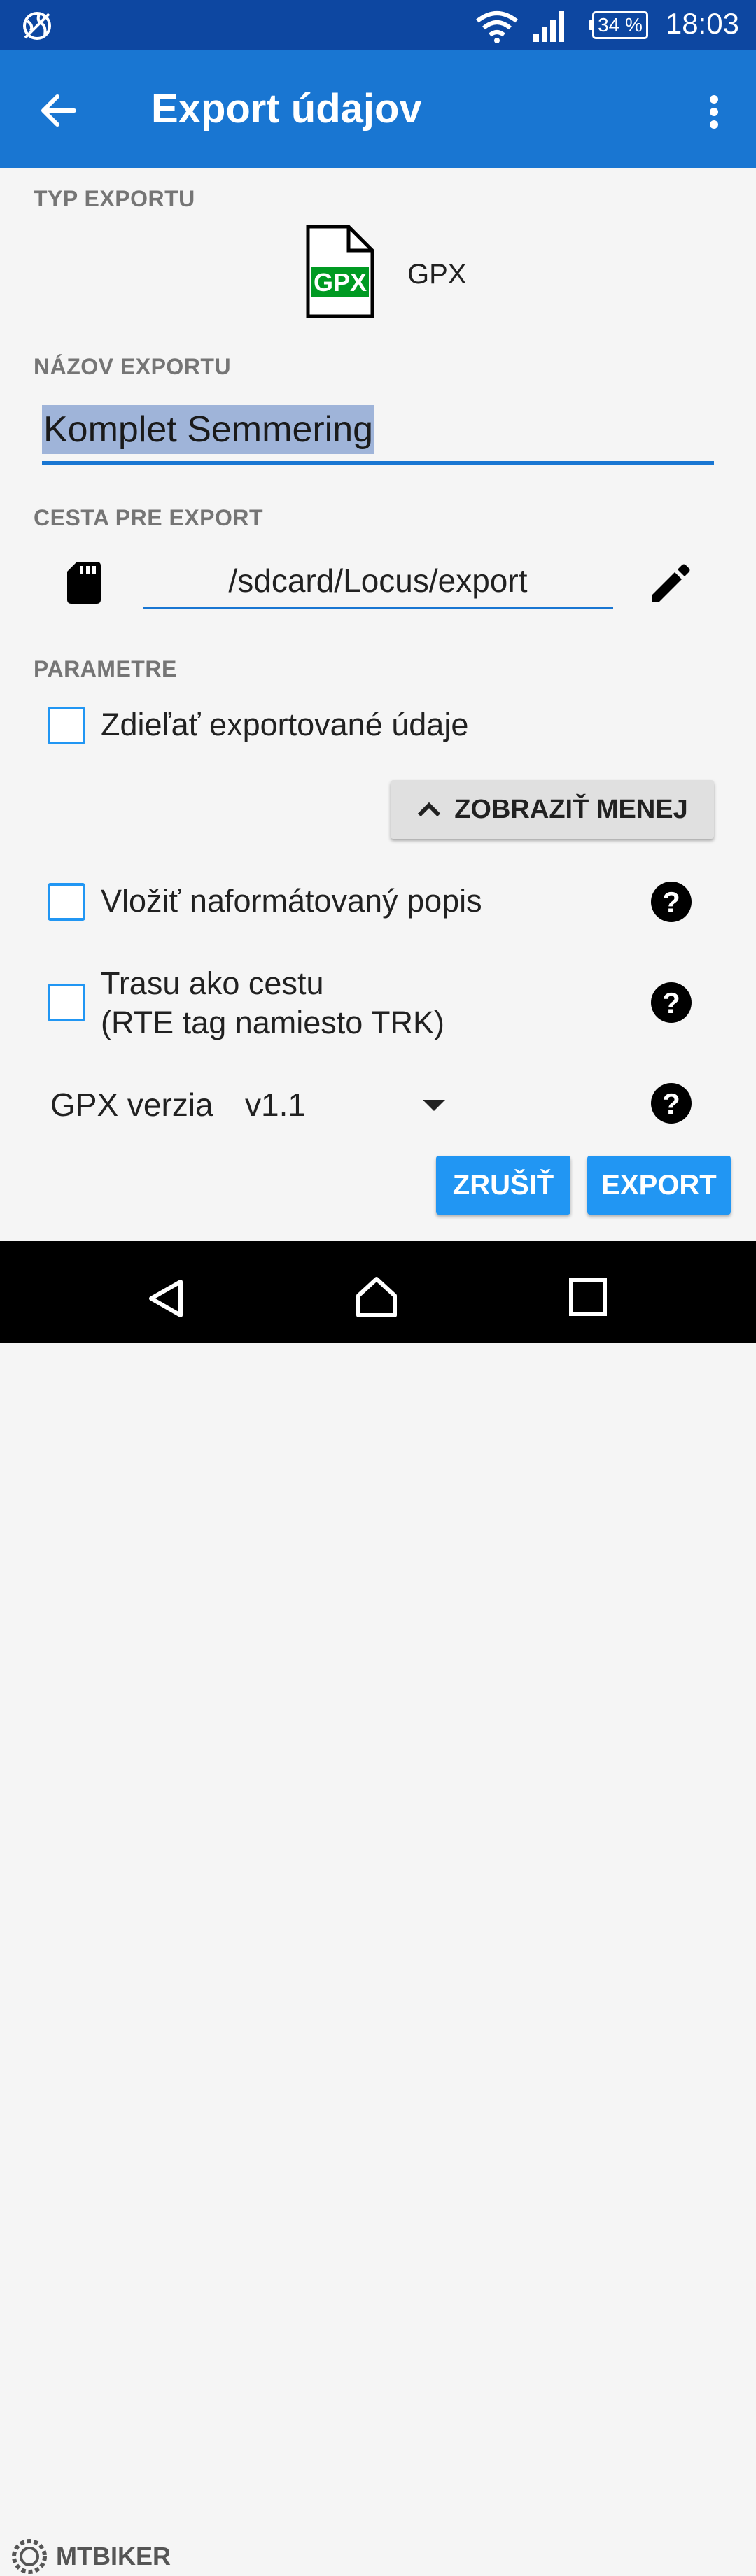 The width and height of the screenshot is (756, 2576). I want to click on route-as-path-label: Trasu ako cestu (RTE tag namiesto TRK), so click(272, 1003).